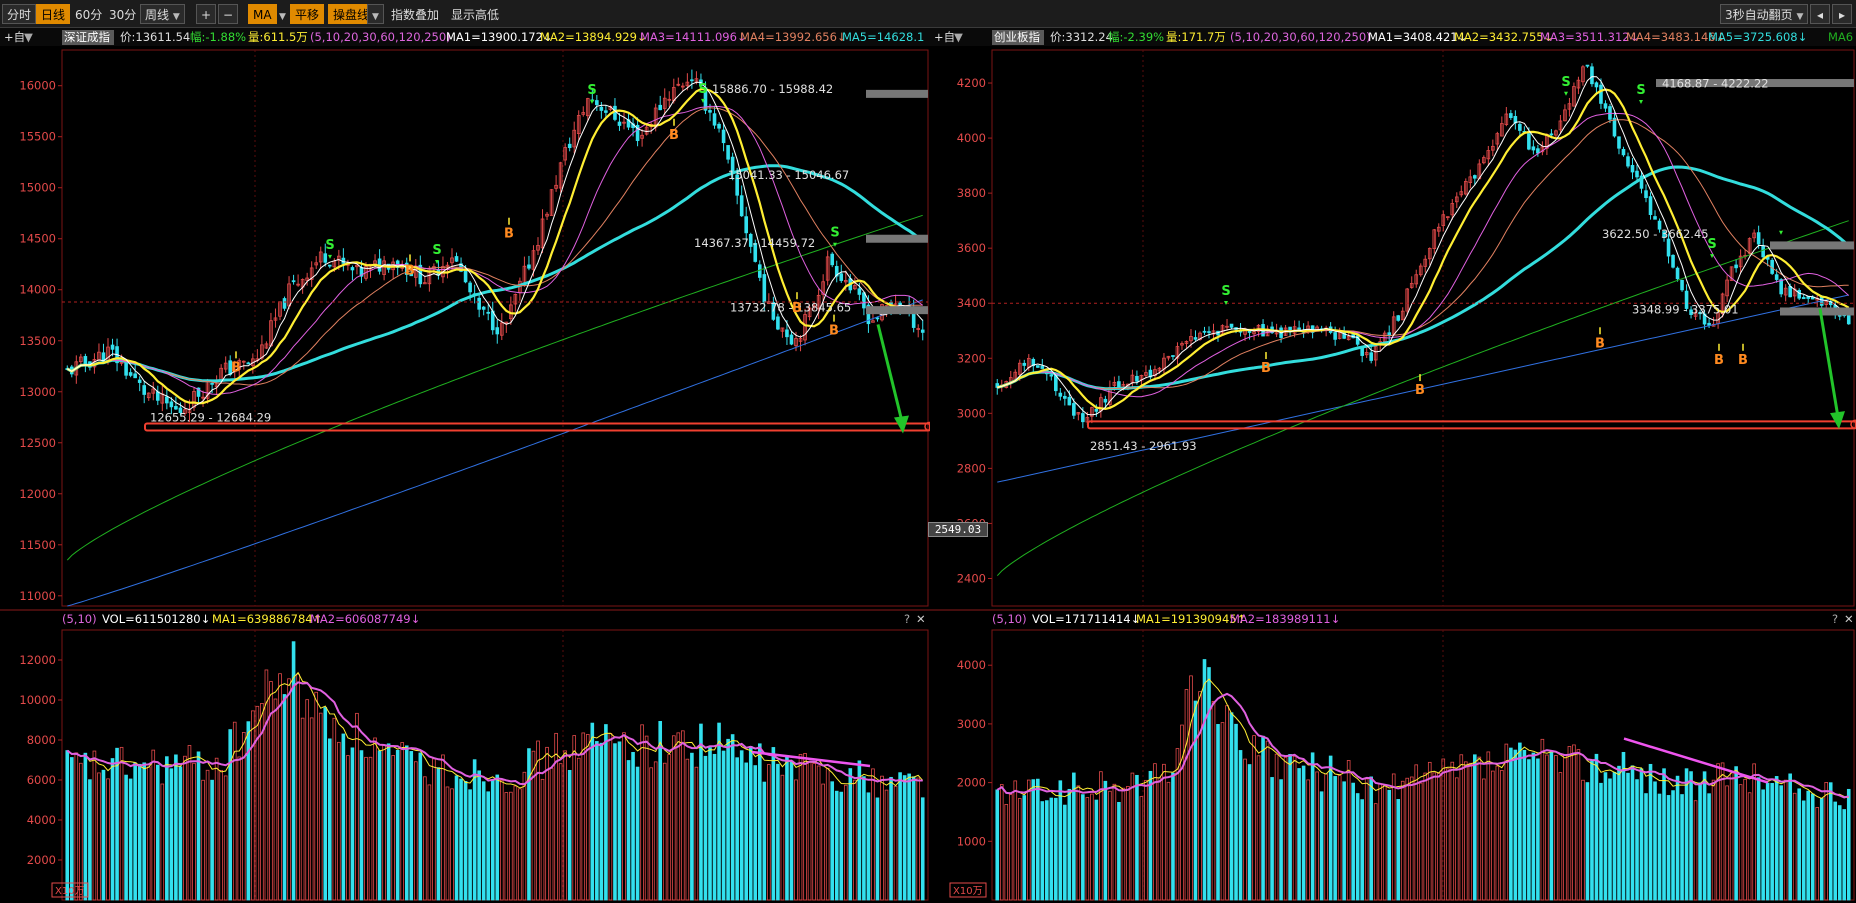  Describe the element at coordinates (1842, 14) in the screenshot. I see `next-page-icon: ▸` at that location.